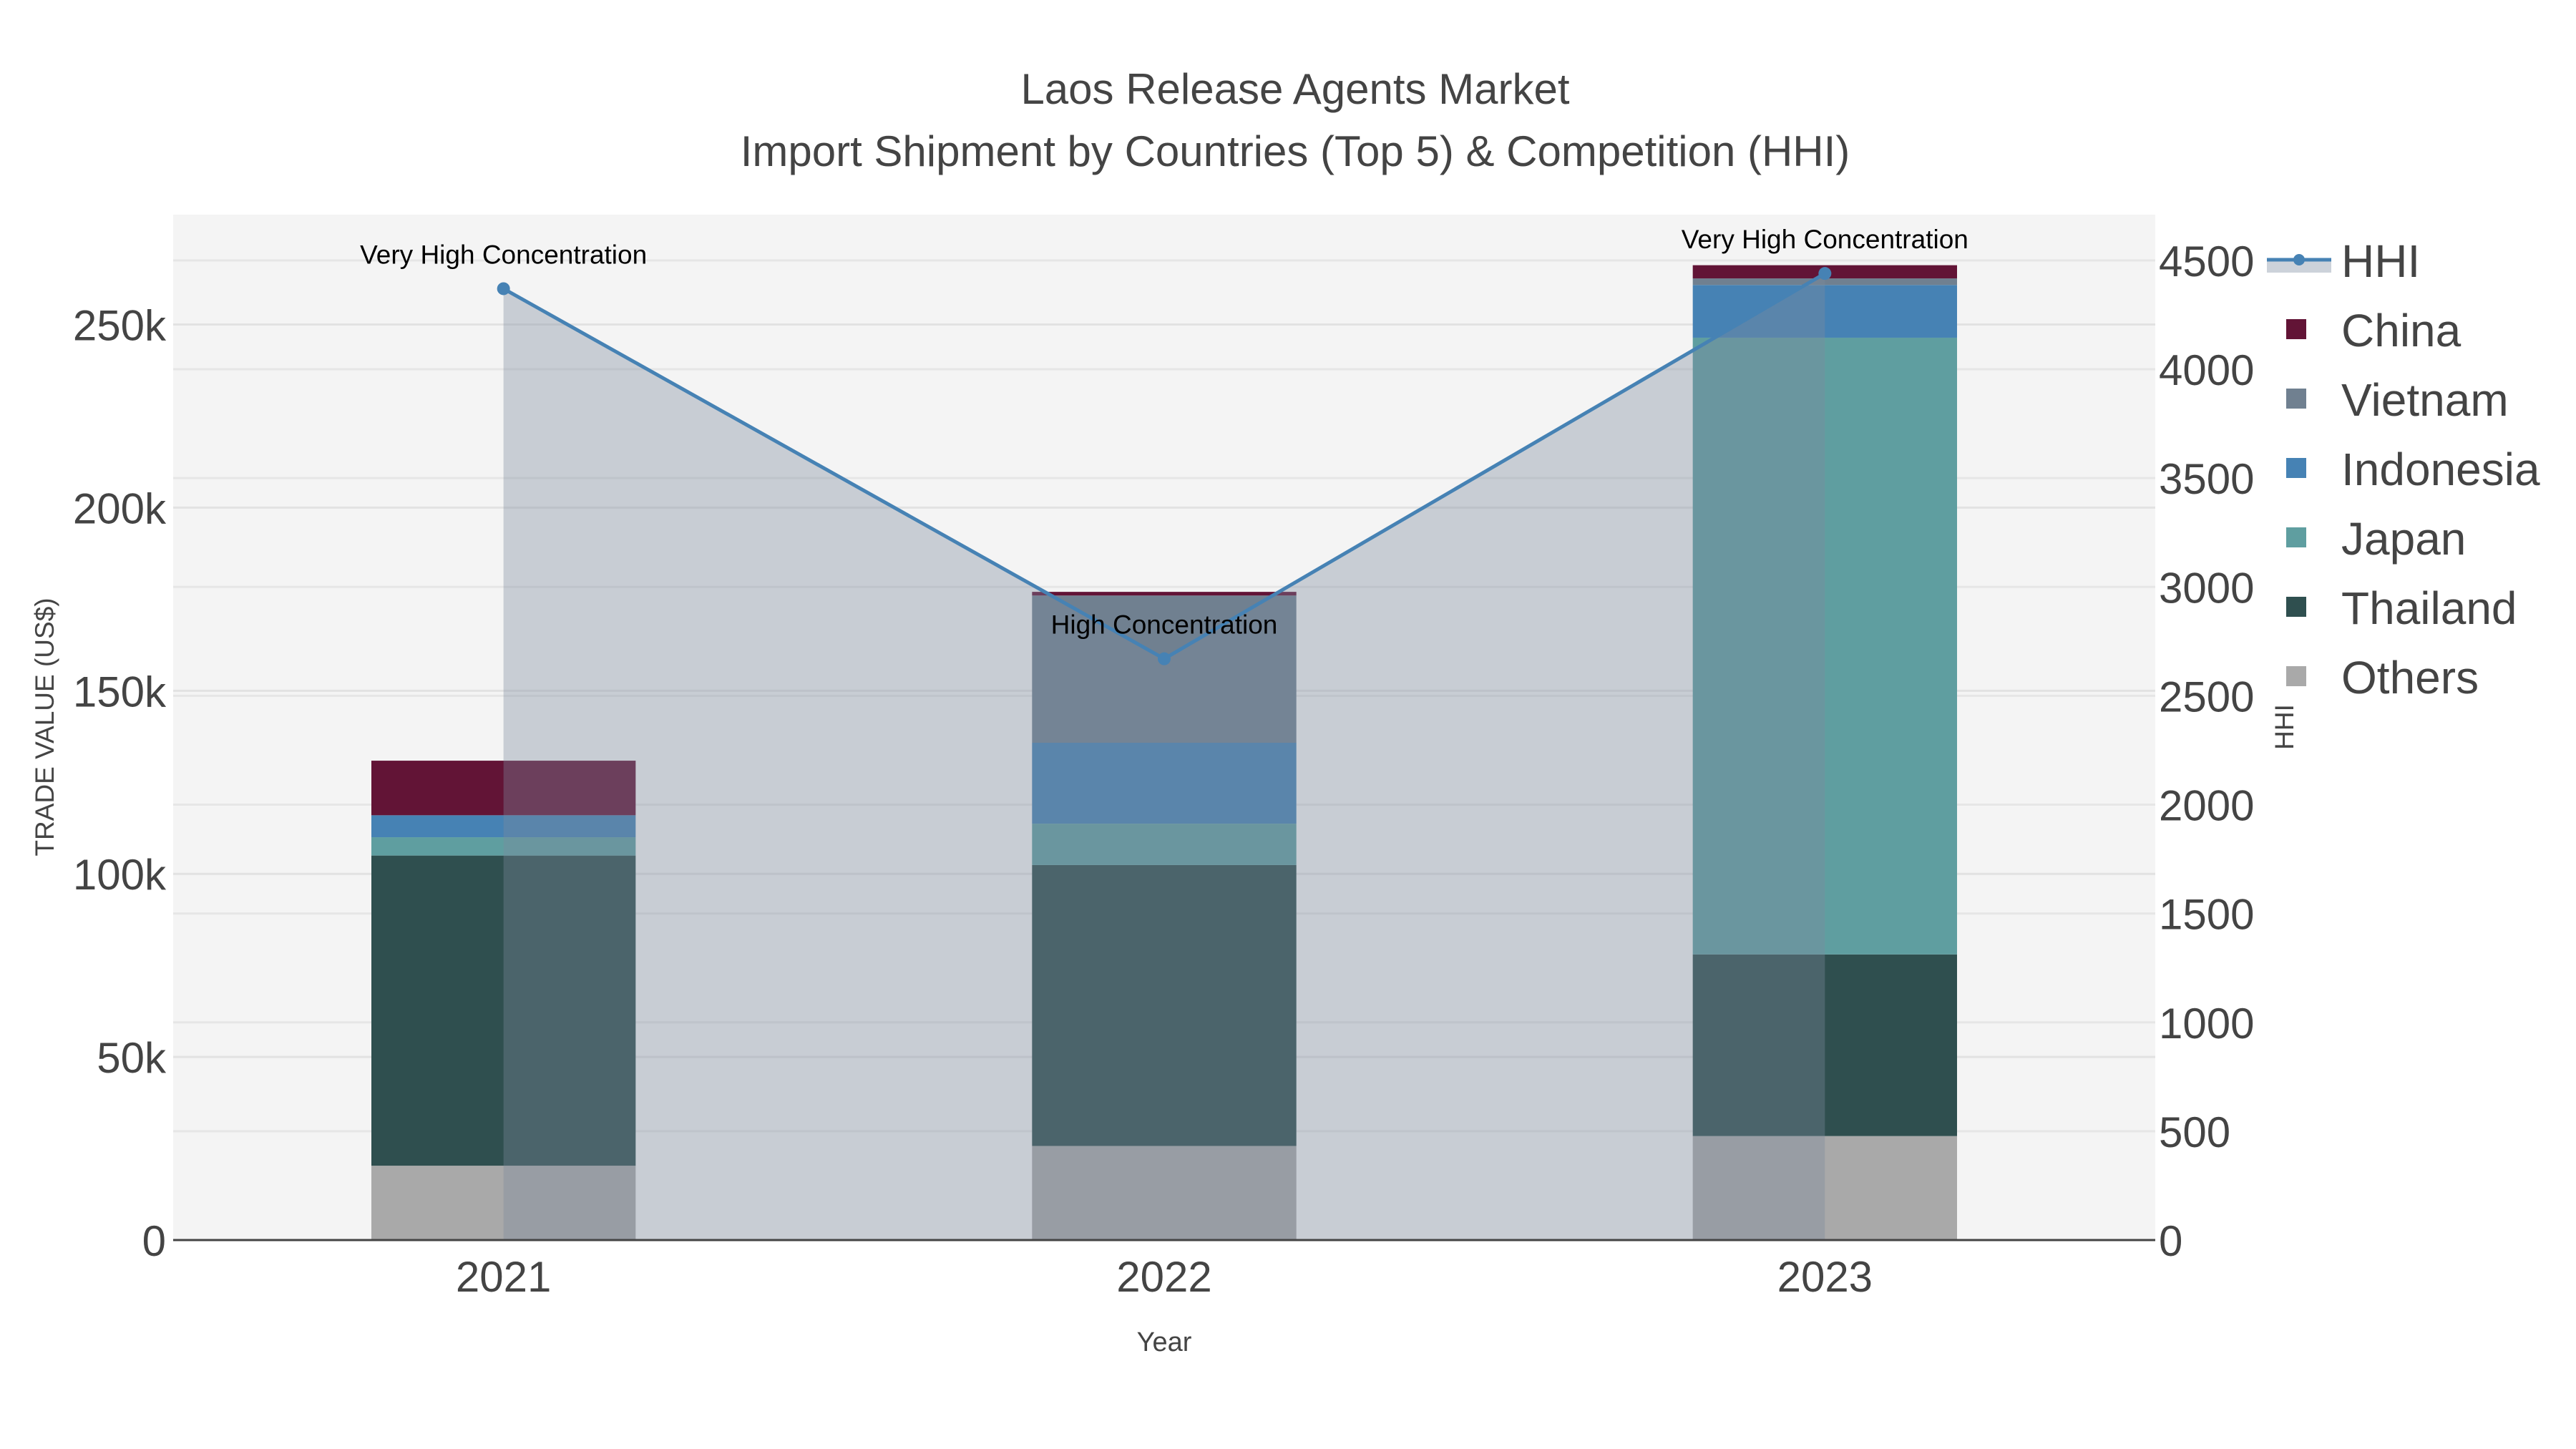 The height and width of the screenshot is (1449, 2576). What do you see at coordinates (503, 289) in the screenshot?
I see `hhi-point-2021` at bounding box center [503, 289].